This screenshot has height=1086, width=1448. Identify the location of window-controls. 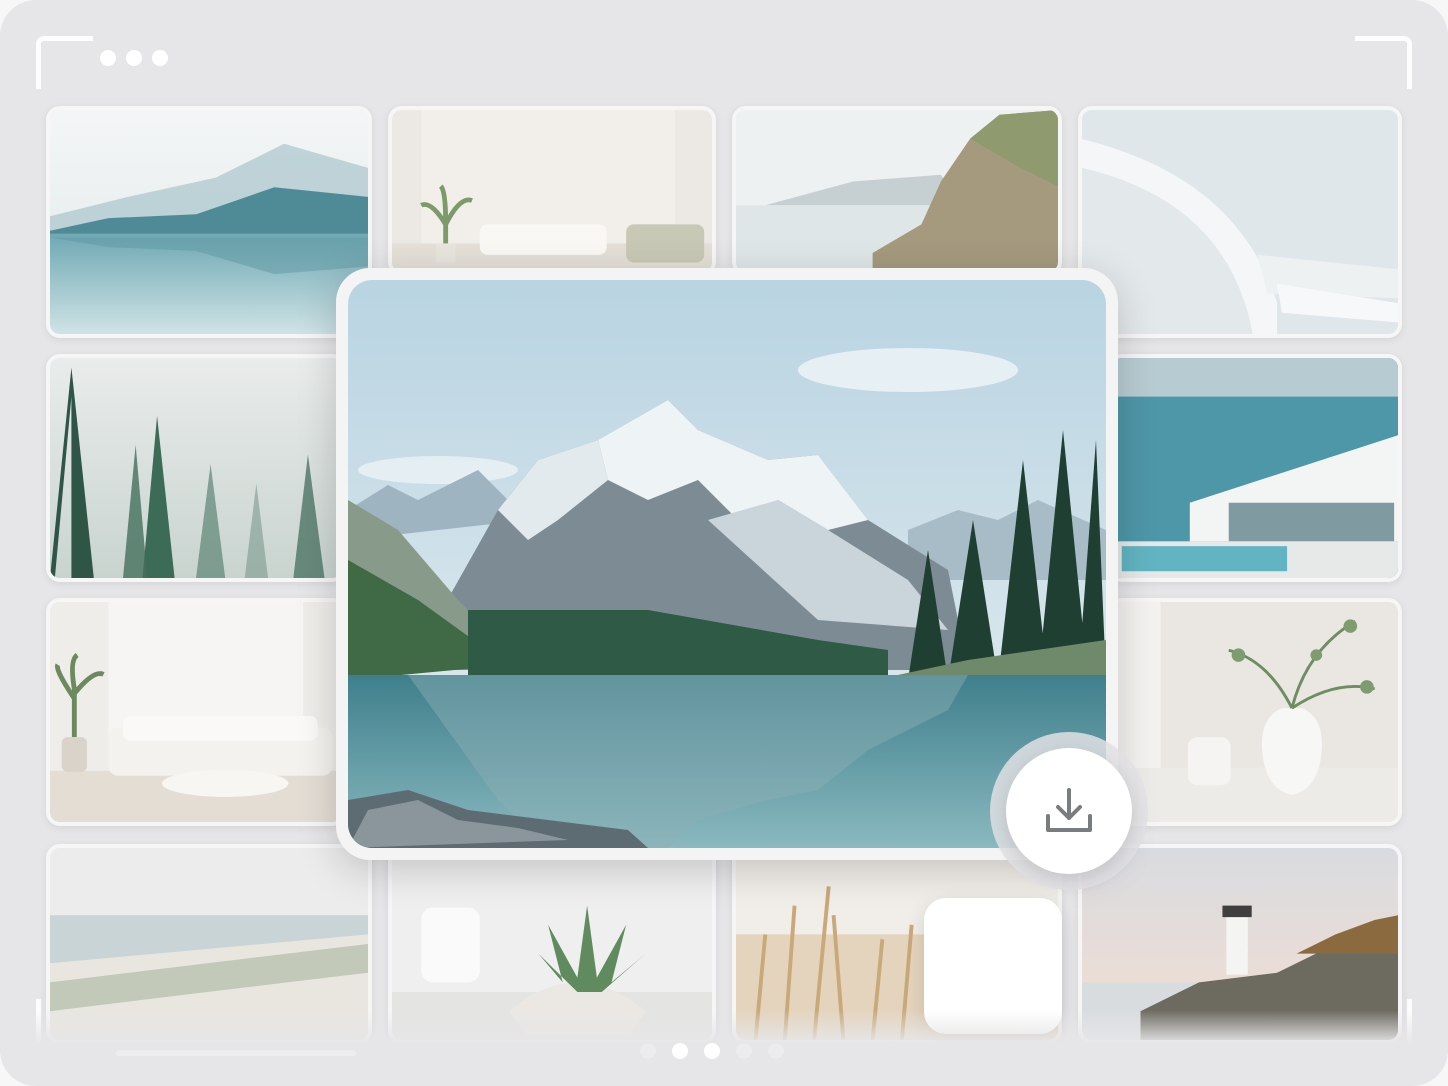
(134, 58).